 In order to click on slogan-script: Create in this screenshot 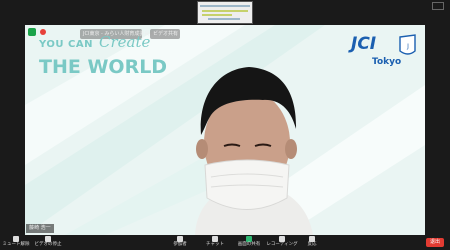, I will do `click(125, 42)`.